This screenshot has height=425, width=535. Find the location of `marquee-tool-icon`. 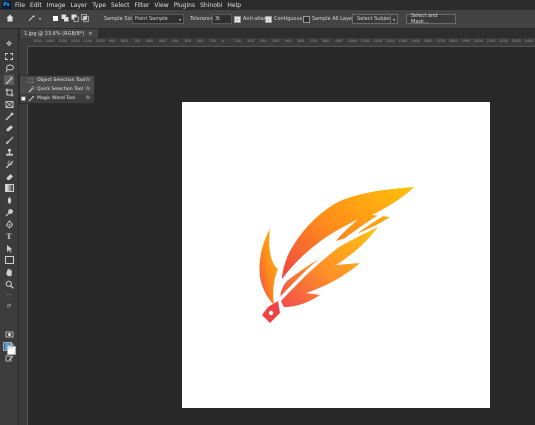

marquee-tool-icon is located at coordinates (9, 56).